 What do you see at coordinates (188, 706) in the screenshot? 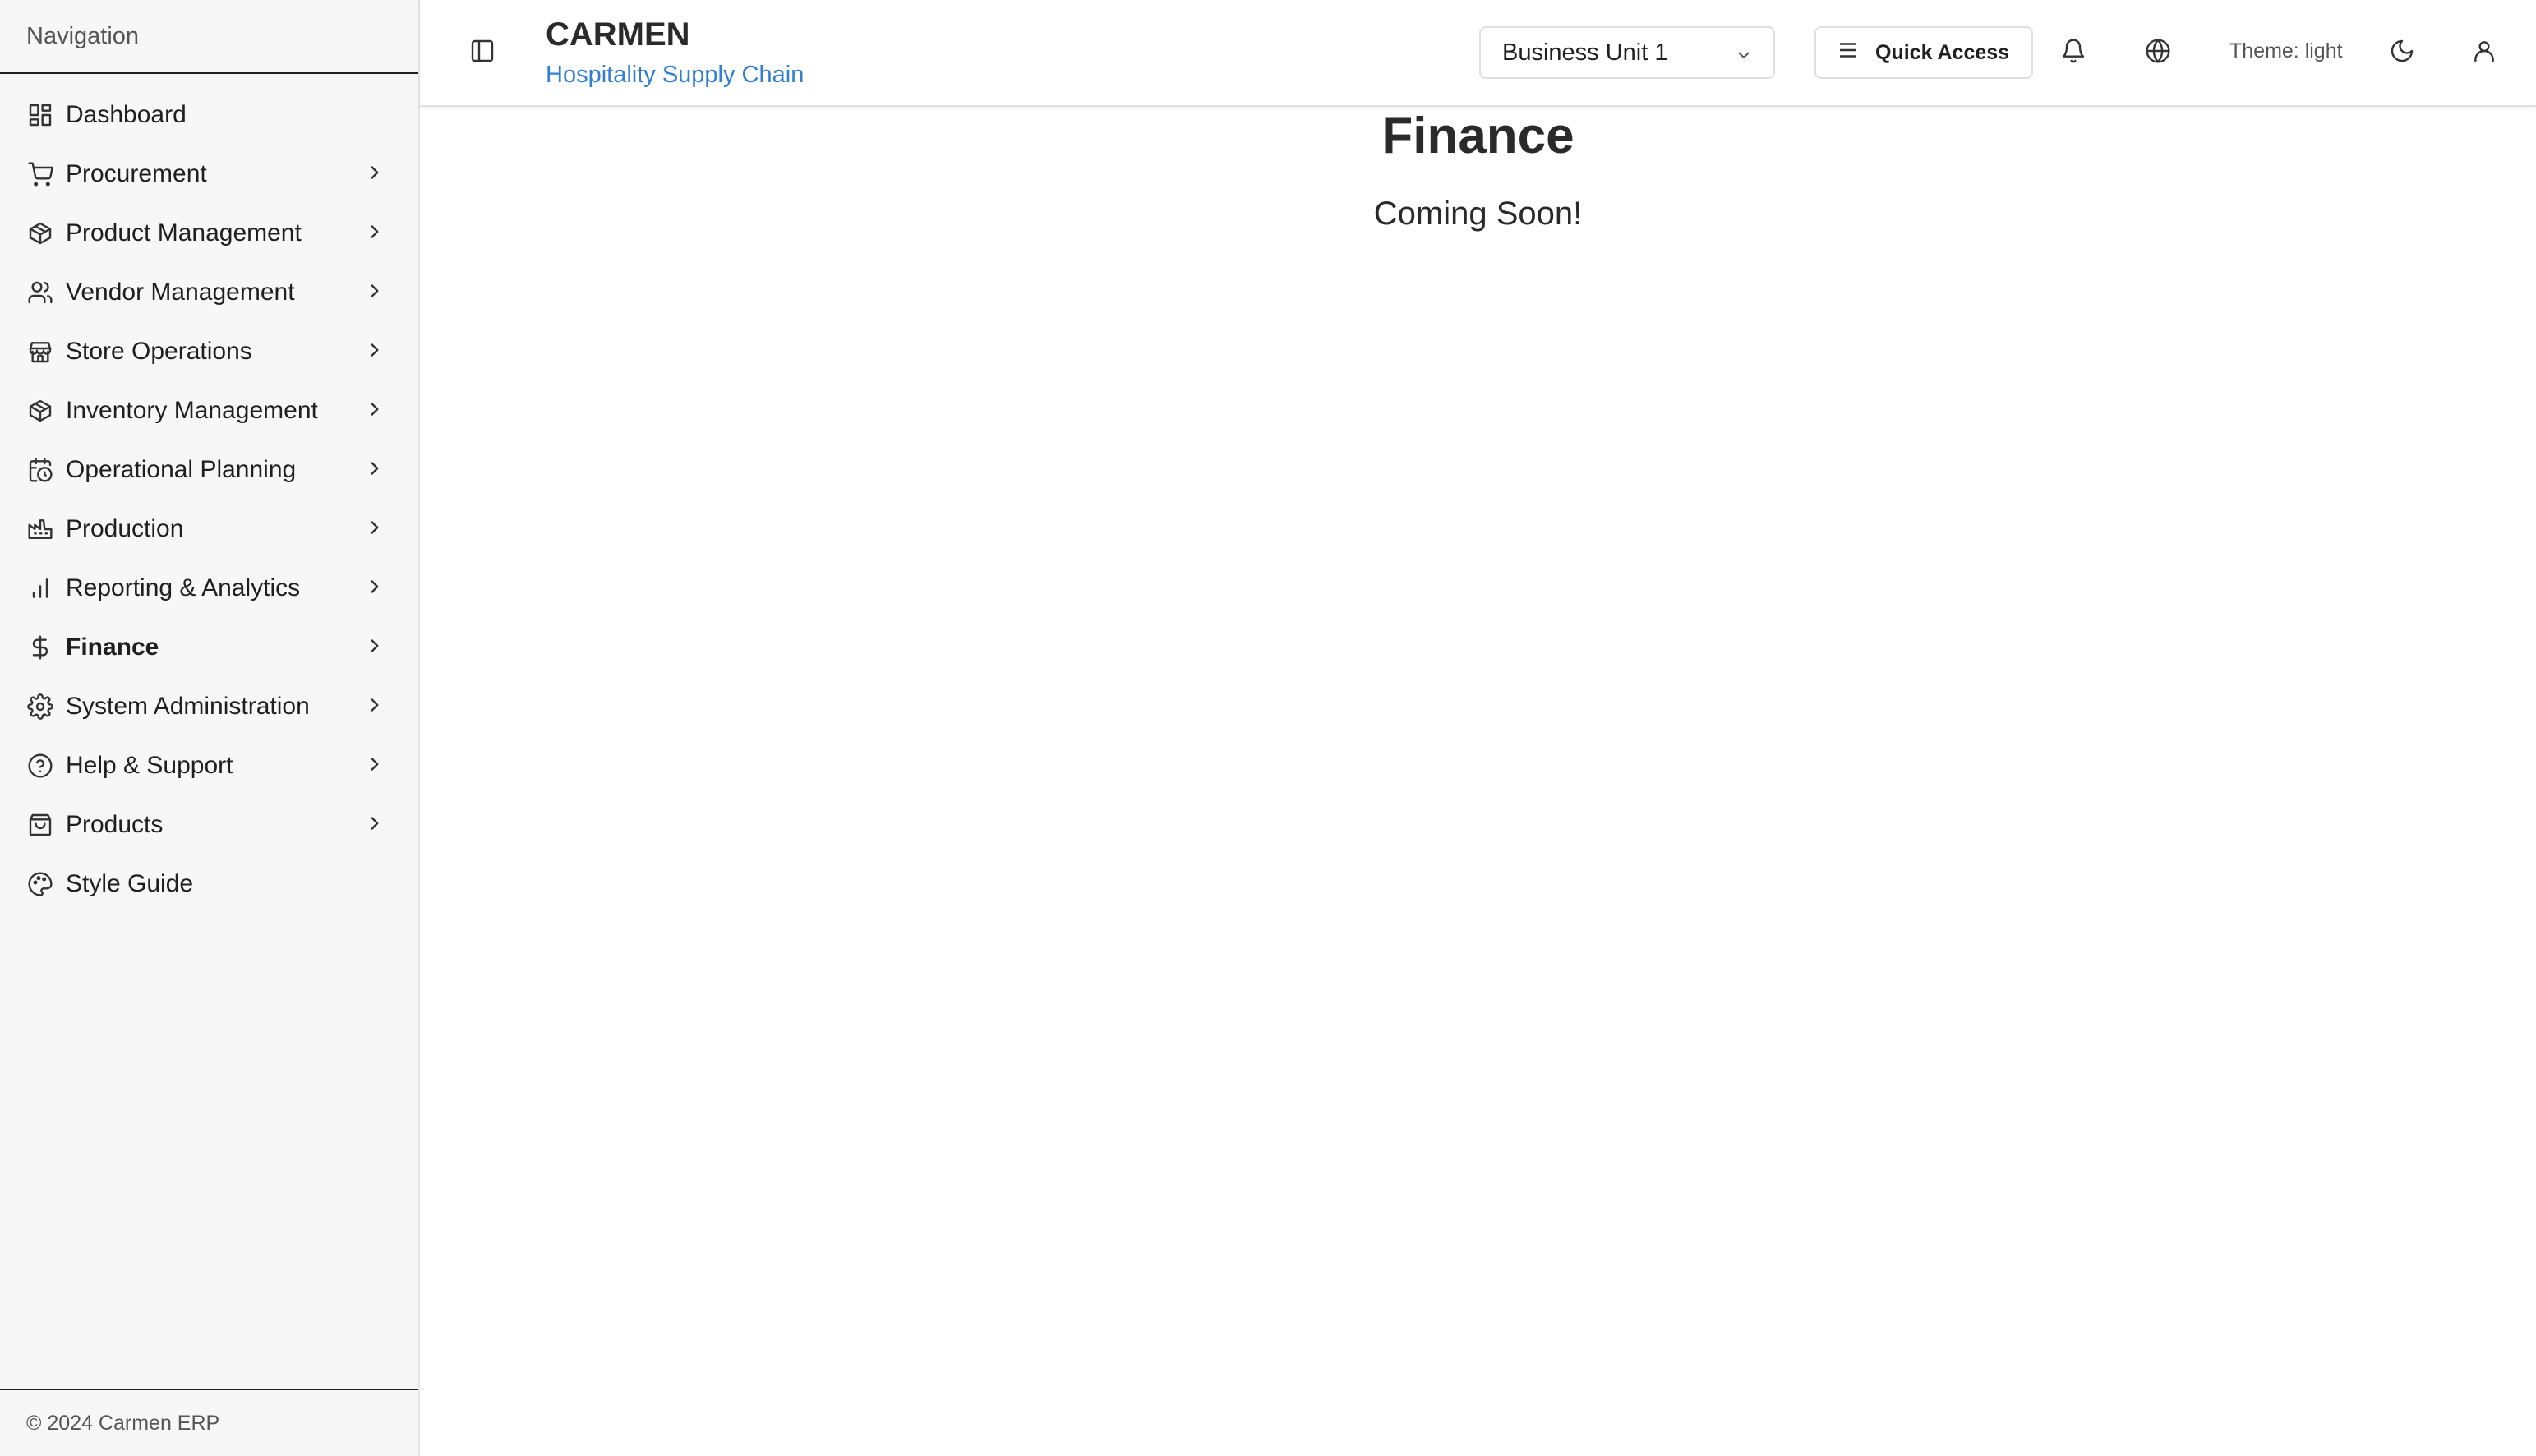
I see `sidebar-item-label: System Administration` at bounding box center [188, 706].